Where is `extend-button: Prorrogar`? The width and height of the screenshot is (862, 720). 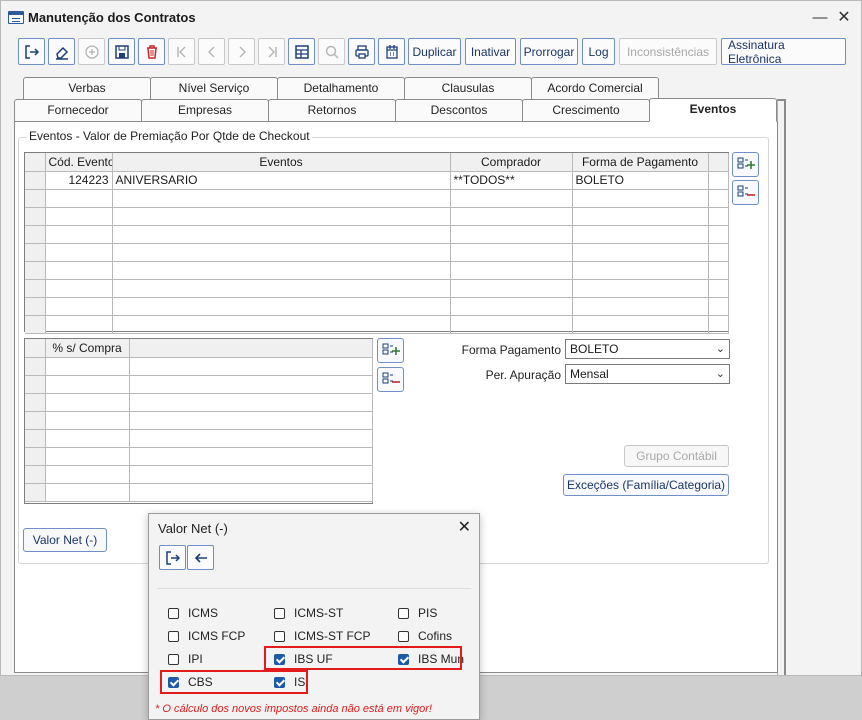 extend-button: Prorrogar is located at coordinates (549, 51).